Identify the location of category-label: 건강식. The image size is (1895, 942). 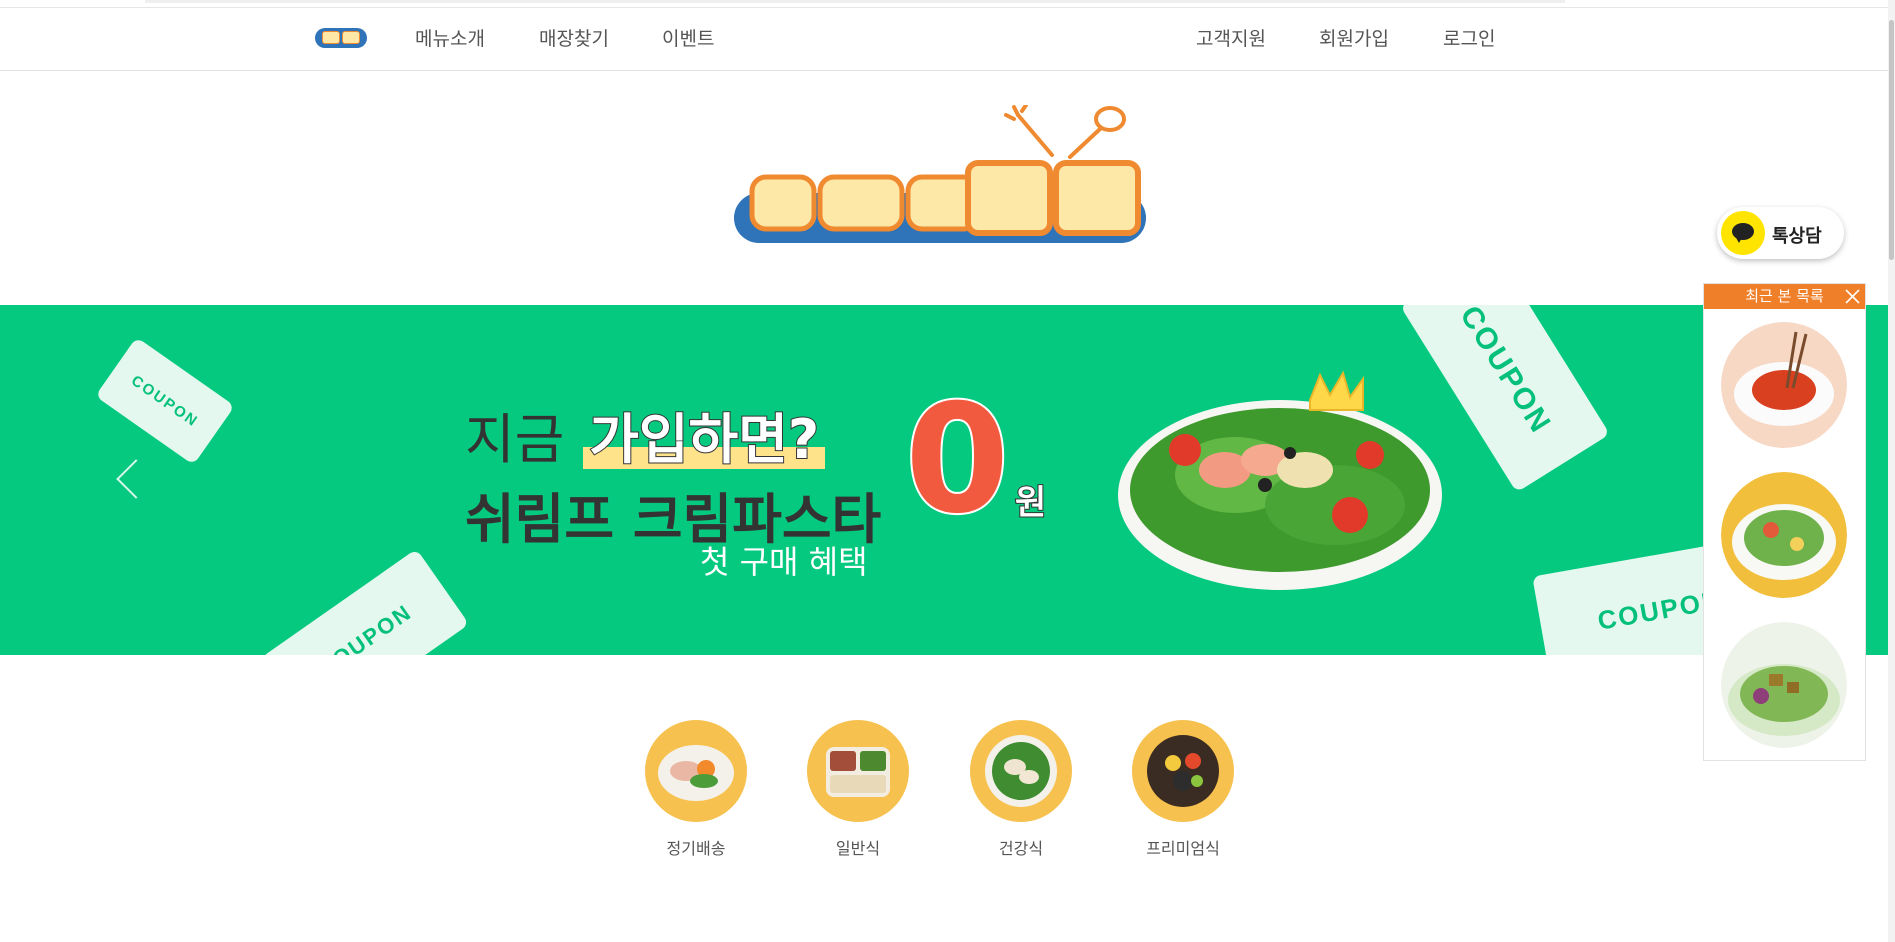
(1021, 848).